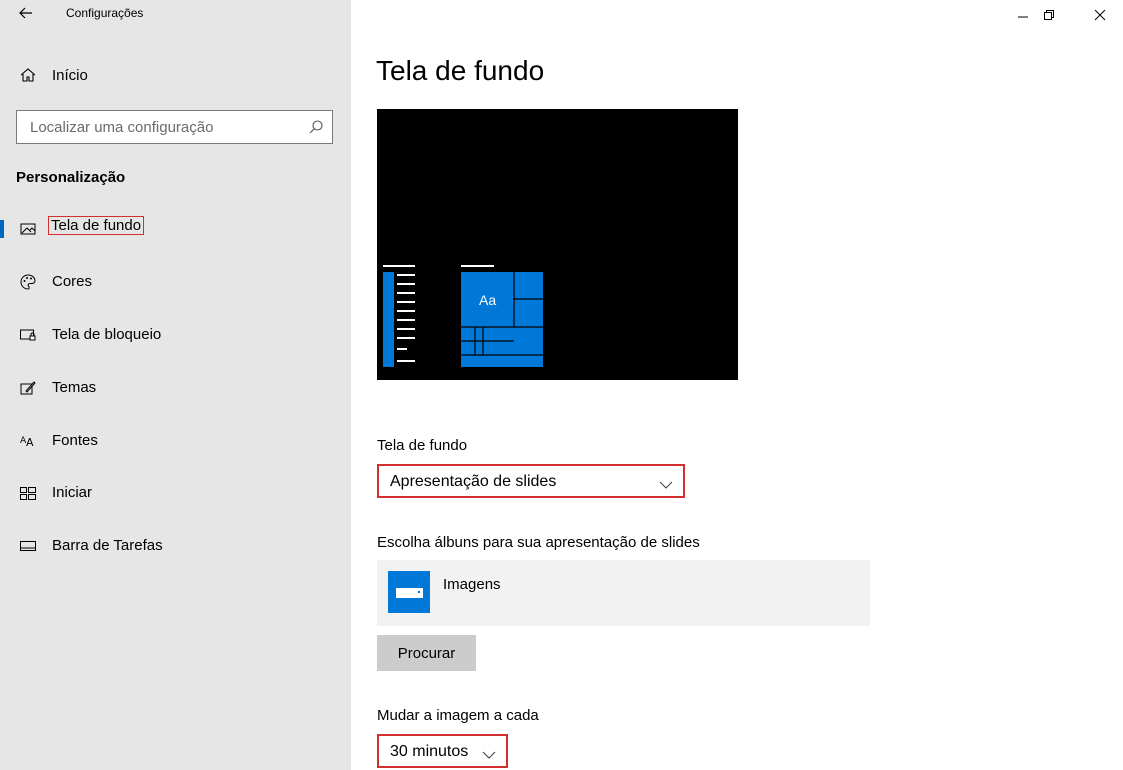  What do you see at coordinates (472, 584) in the screenshot?
I see `album-name: Imagens` at bounding box center [472, 584].